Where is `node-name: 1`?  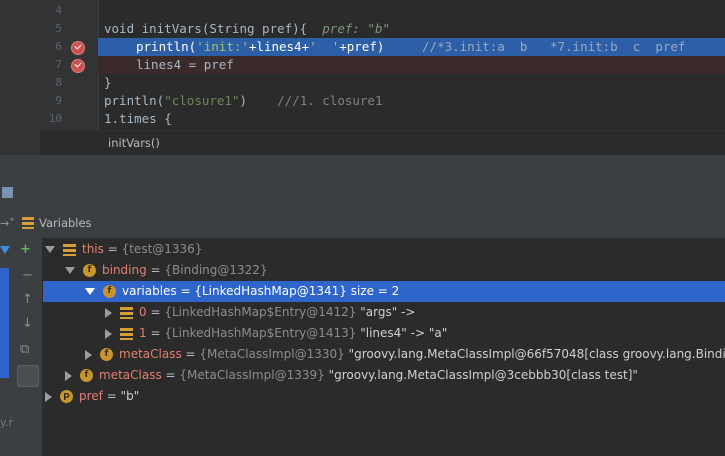
node-name: 1 is located at coordinates (143, 333).